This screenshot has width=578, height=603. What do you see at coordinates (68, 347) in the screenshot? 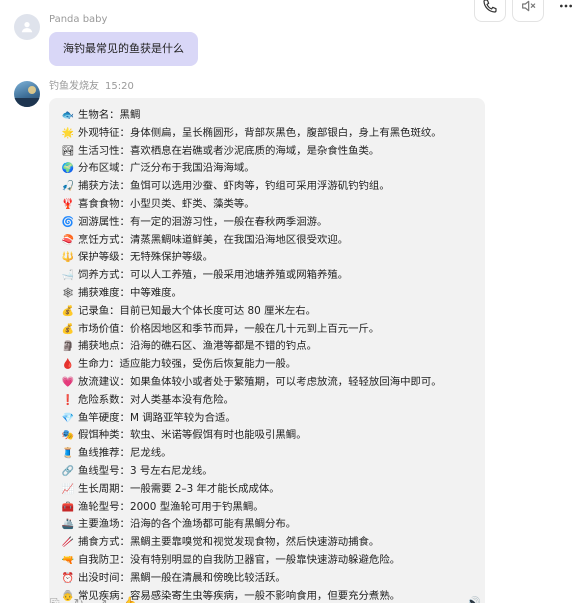
I see `line-emoji-icon: 🗿` at bounding box center [68, 347].